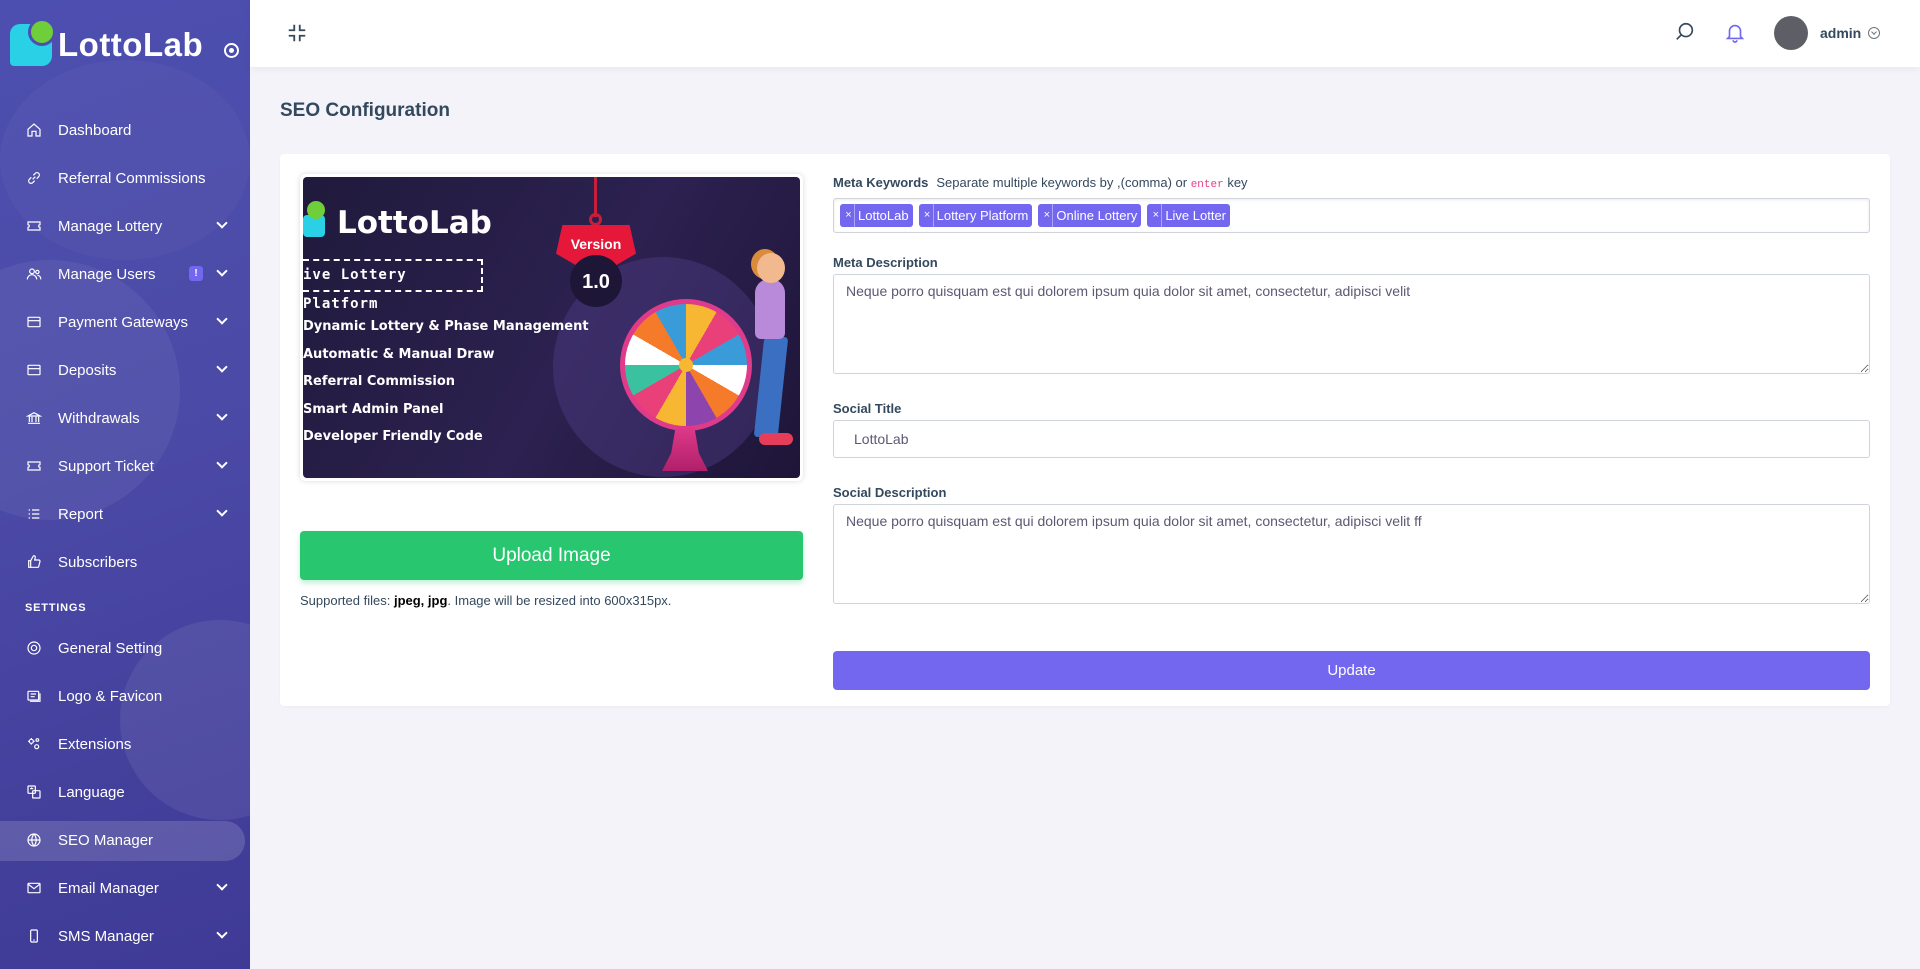 This screenshot has width=1920, height=969. Describe the element at coordinates (399, 354) in the screenshot. I see `preview-feature: Automatic & Manual Draw` at that location.